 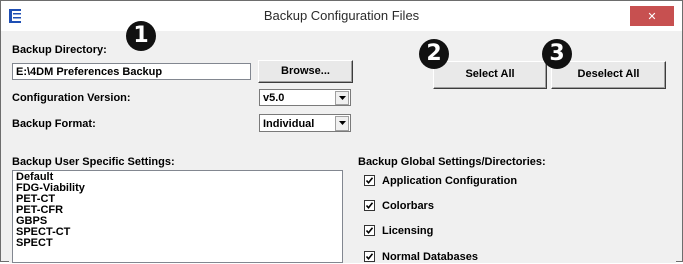 I want to click on window-title: Backup Configuration Files, so click(x=341, y=15).